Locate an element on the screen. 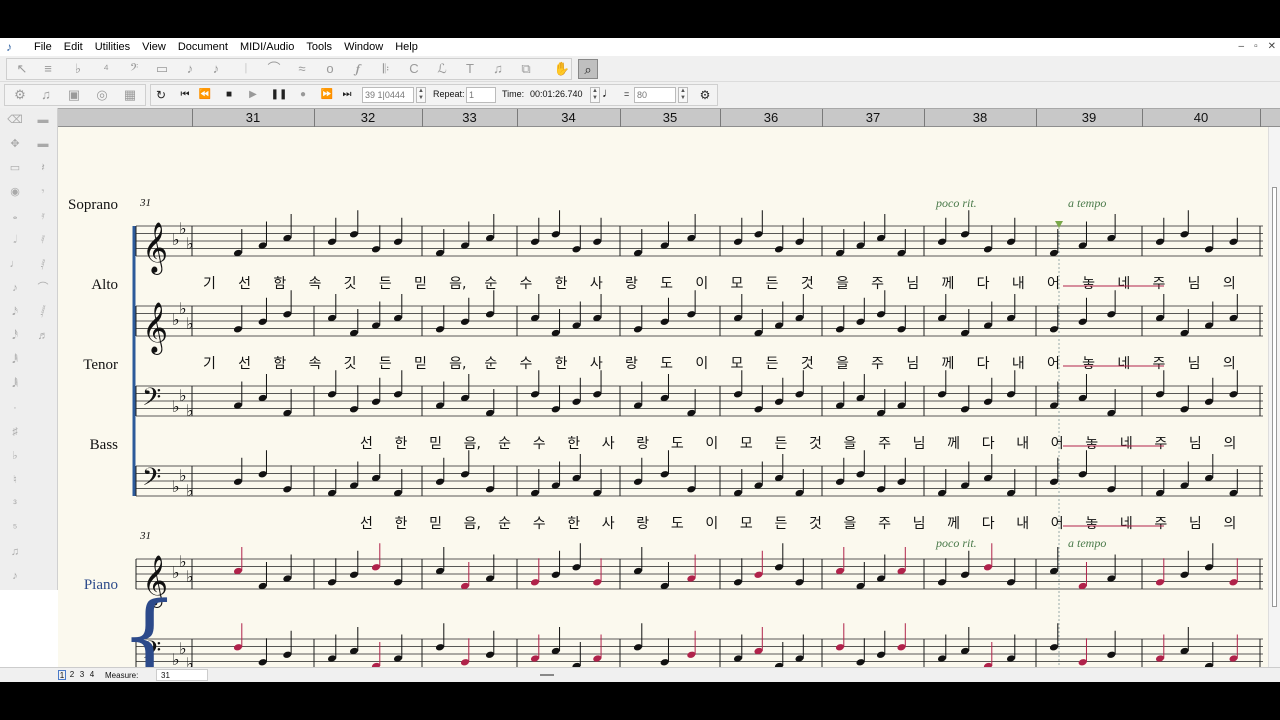 Image resolution: width=1280 pixels, height=720 pixels. eye-icon: ◉ is located at coordinates (15, 192).